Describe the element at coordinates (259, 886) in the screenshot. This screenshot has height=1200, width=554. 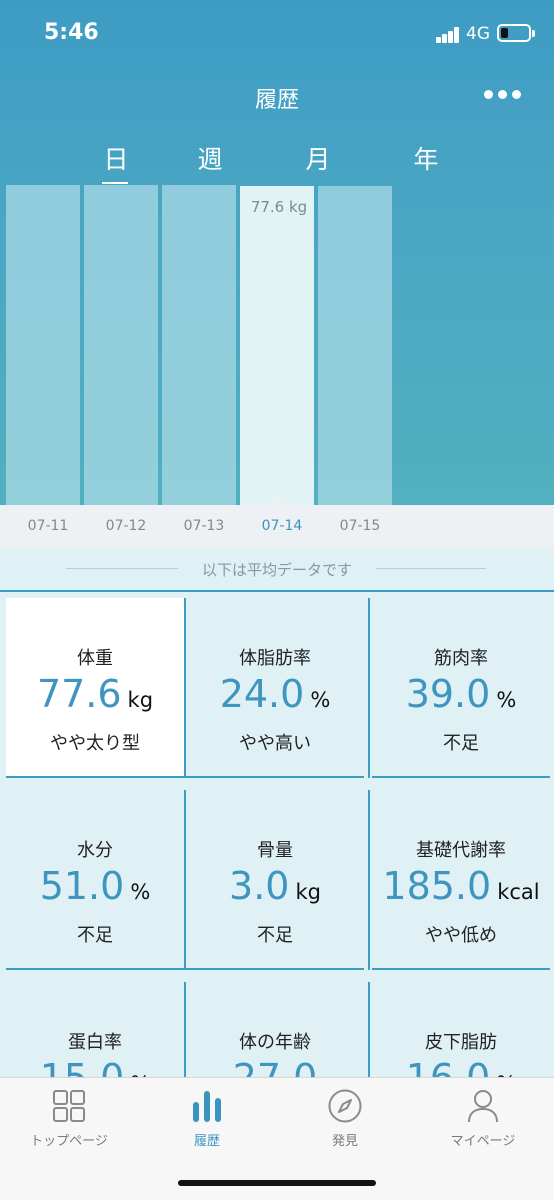
I see `metric-number: 3.0` at that location.